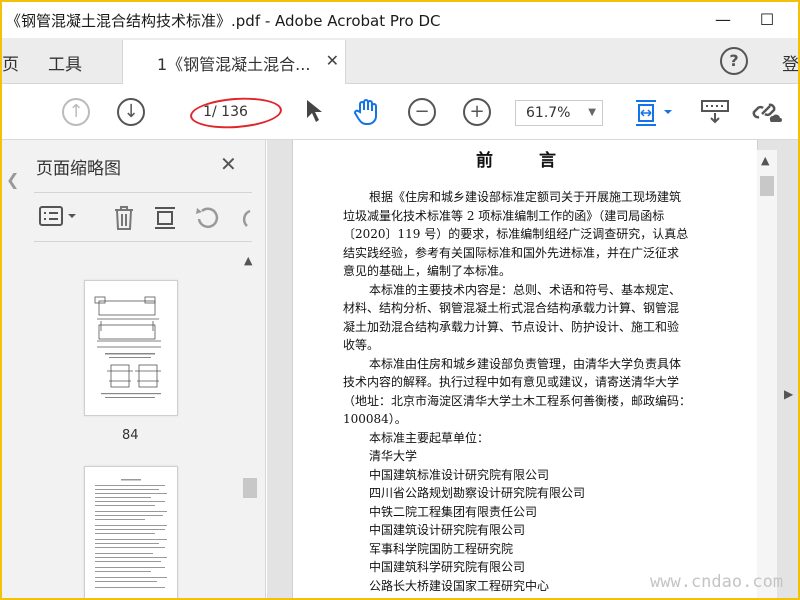 The image size is (800, 600). Describe the element at coordinates (525, 289) in the screenshot. I see `document-line: 本标准的主要技术内容是：总则、术语和符号、基本规定、` at that location.